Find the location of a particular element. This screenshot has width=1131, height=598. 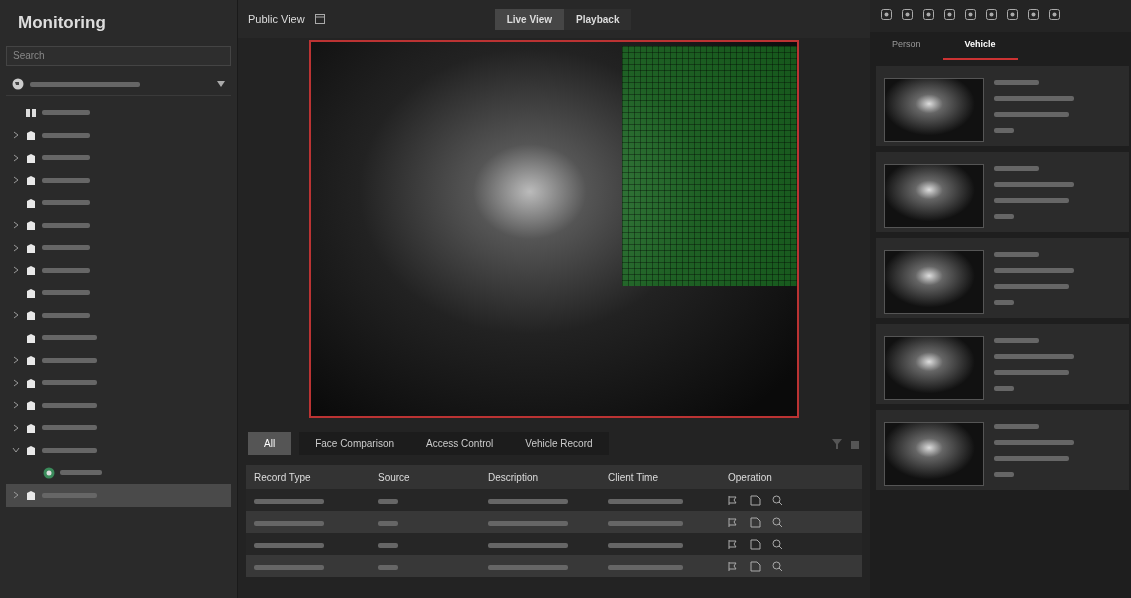

event-tab: Face Comparison is located at coordinates (355, 443).